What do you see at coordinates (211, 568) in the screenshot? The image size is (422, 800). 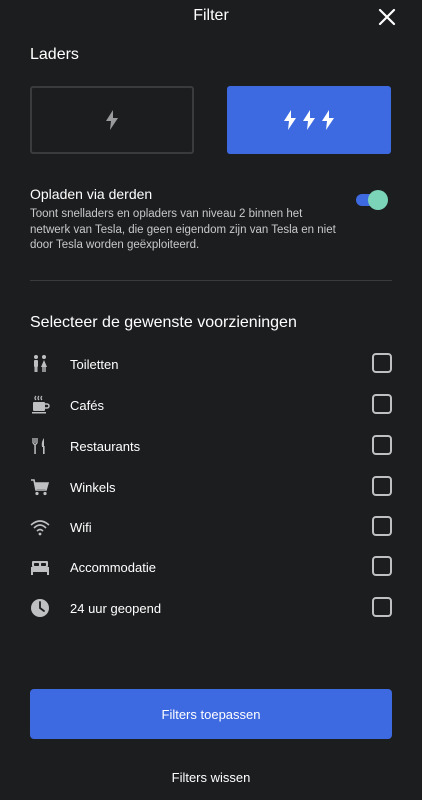 I see `amenity-row-accommodatie: Accommodatie` at bounding box center [211, 568].